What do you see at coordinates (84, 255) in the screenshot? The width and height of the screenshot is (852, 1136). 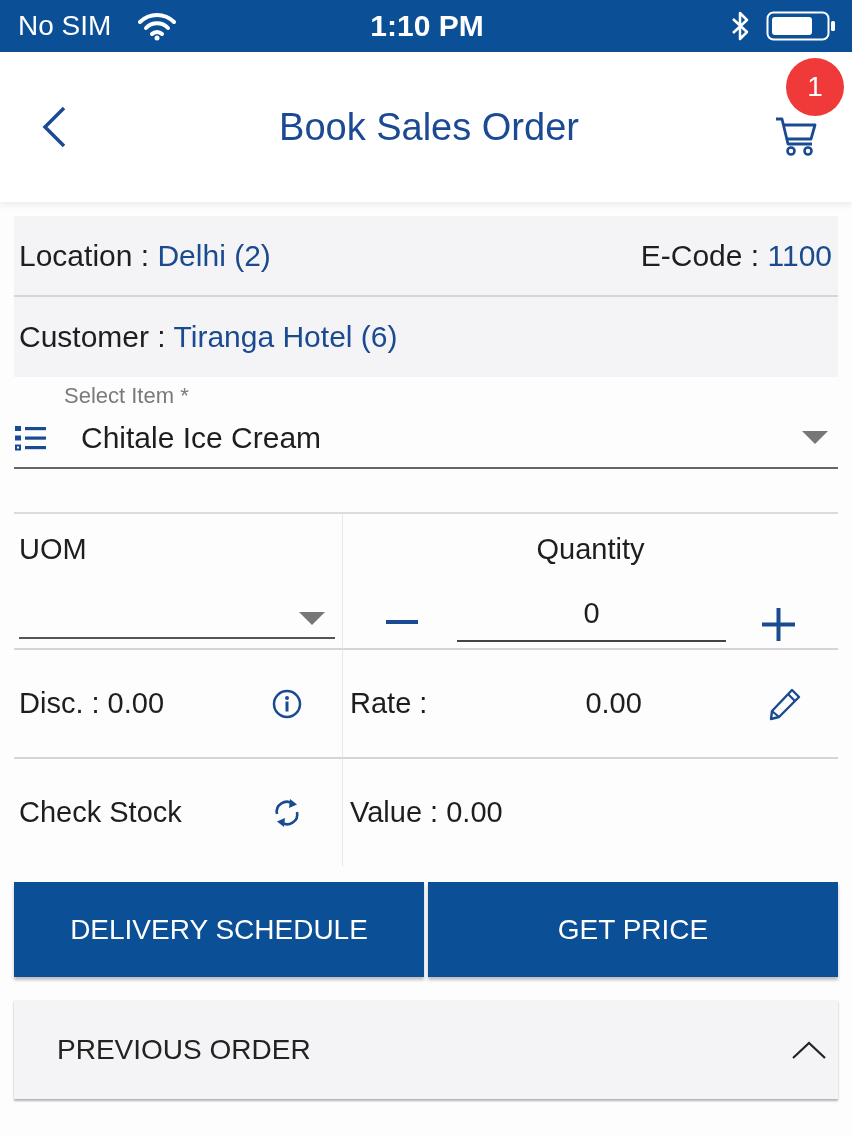 I see `location-label: Location :` at bounding box center [84, 255].